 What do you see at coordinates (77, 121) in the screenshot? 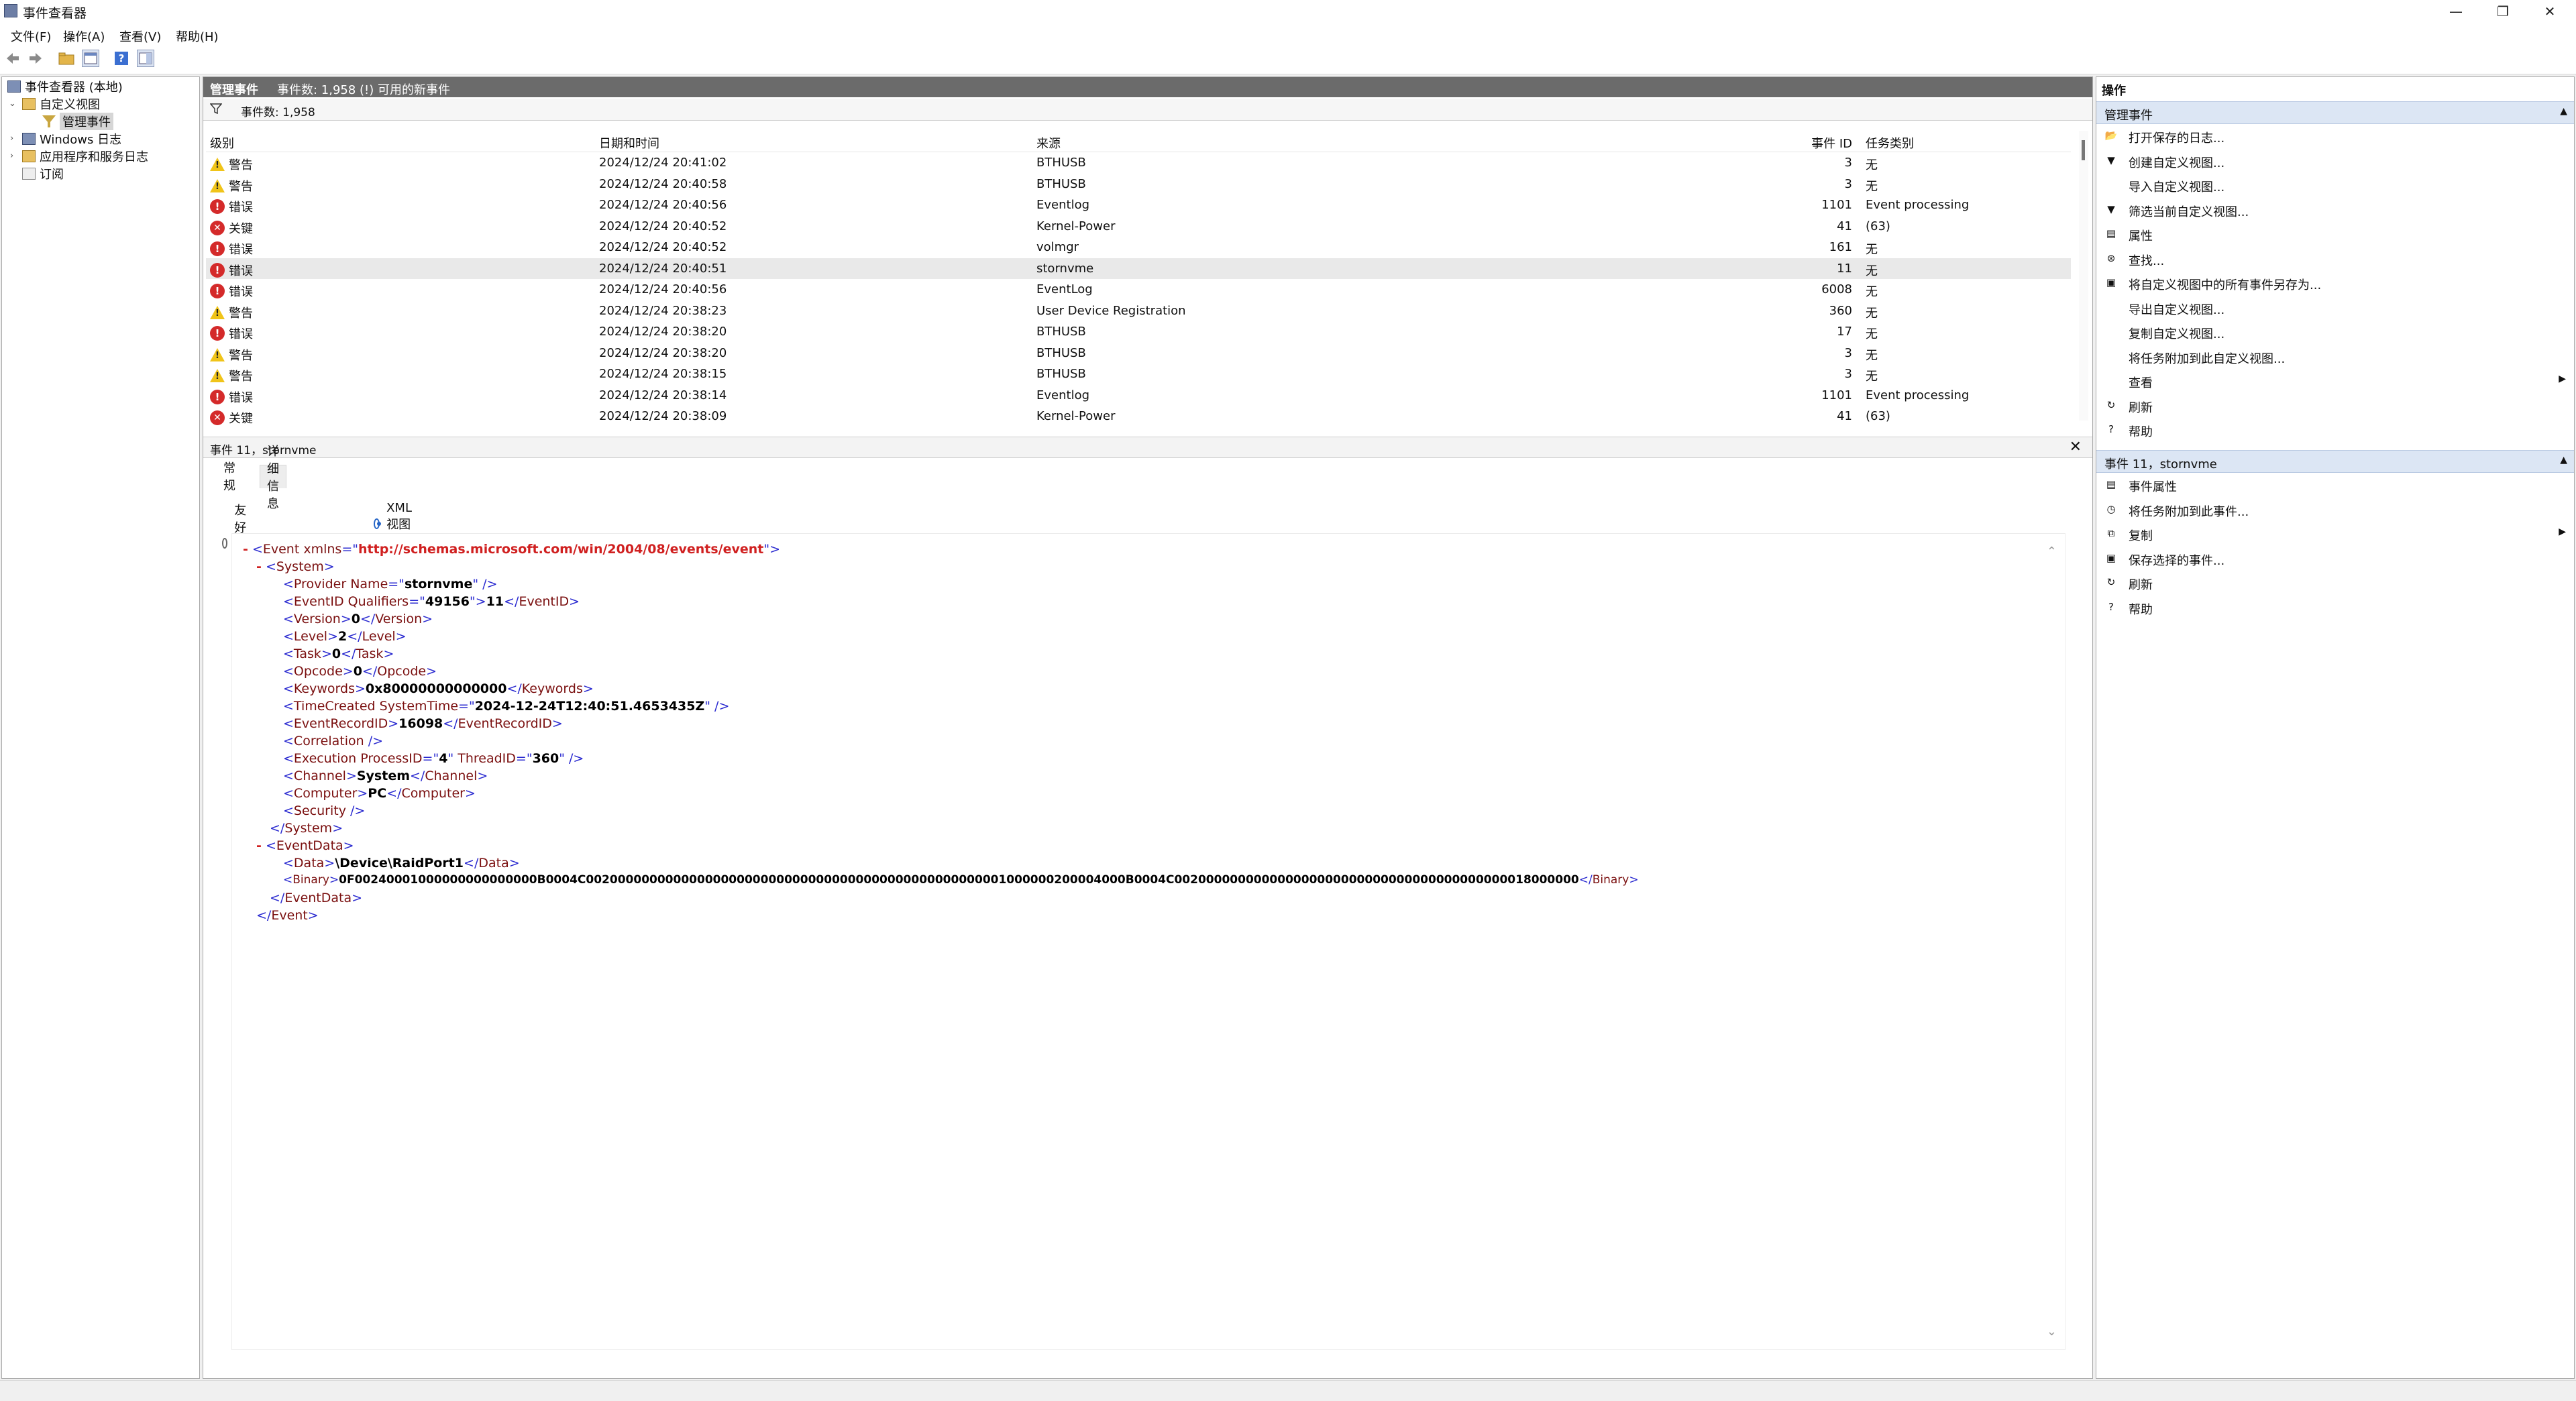
I see `tree-item-admin-events: 管理事件` at bounding box center [77, 121].